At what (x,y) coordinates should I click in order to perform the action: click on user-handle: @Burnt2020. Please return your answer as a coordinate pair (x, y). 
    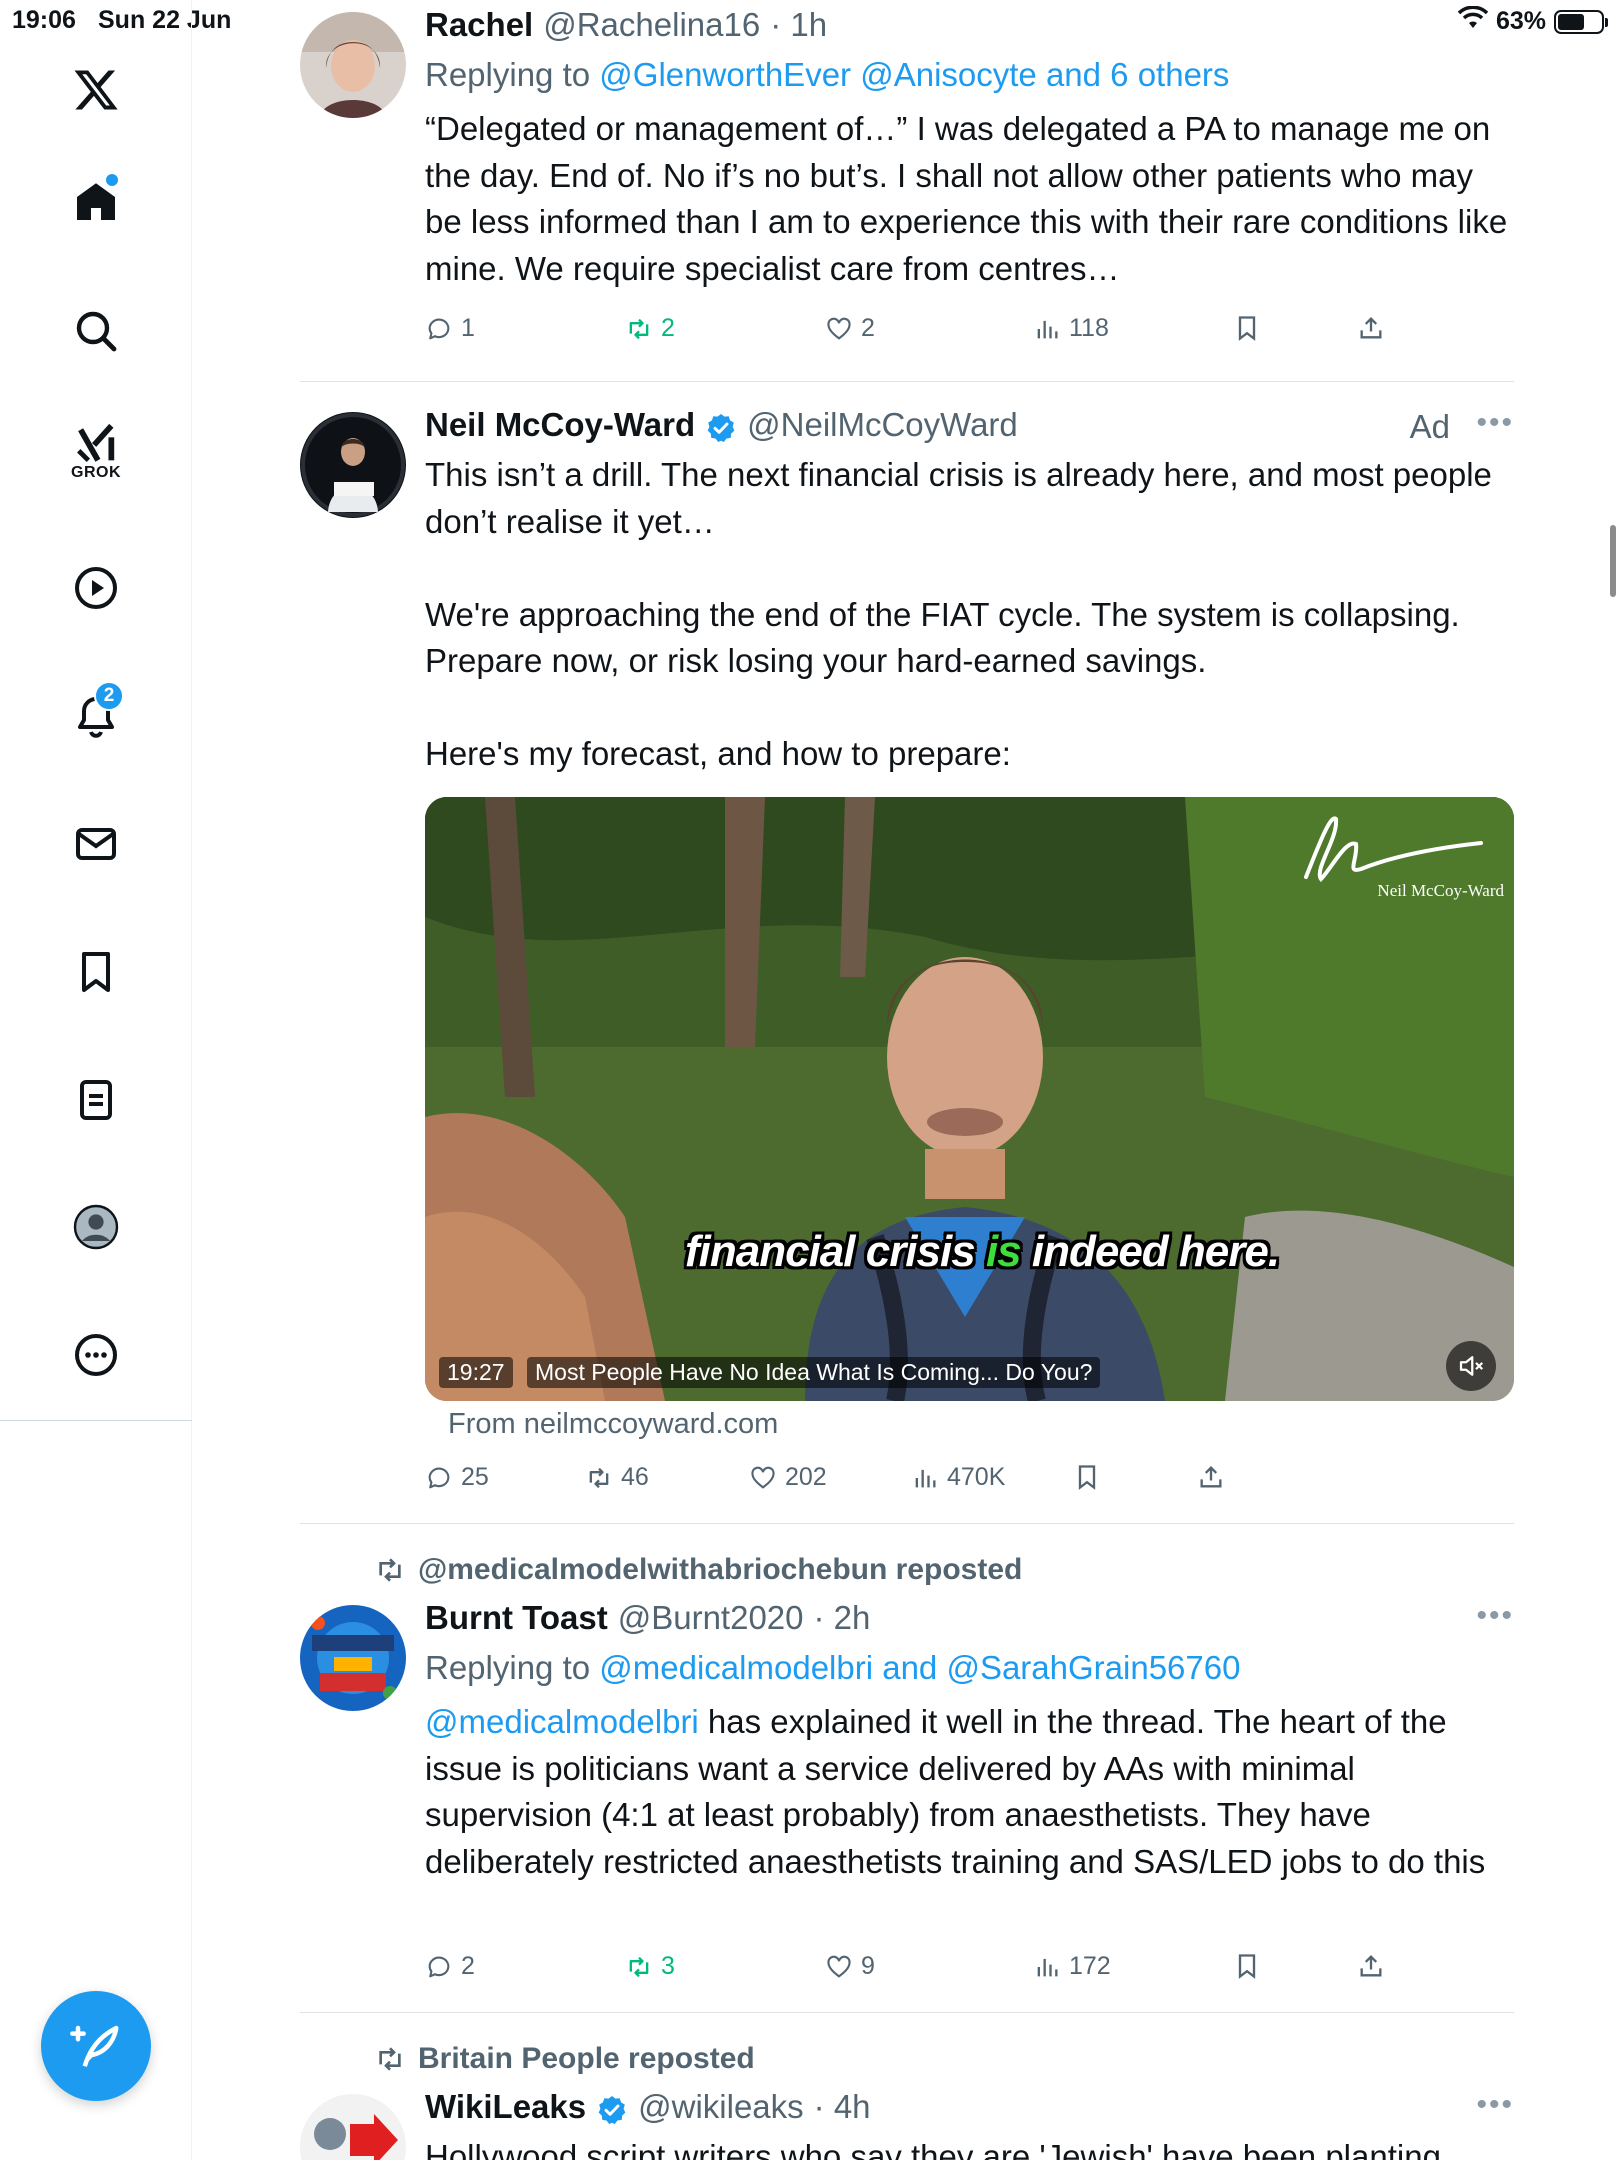
    Looking at the image, I should click on (711, 1618).